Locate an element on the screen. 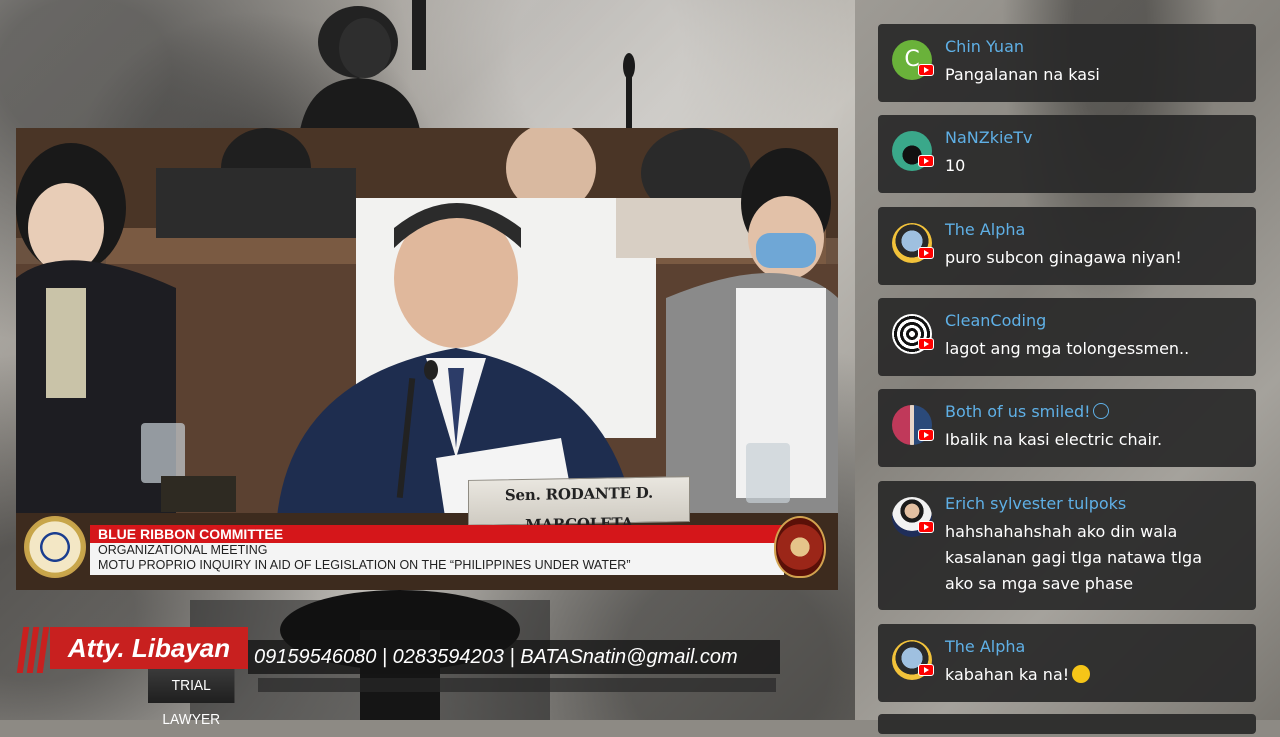 This screenshot has width=1280, height=737. chat-message: C Chin Yuan Pangalanan na kasi is located at coordinates (1067, 63).